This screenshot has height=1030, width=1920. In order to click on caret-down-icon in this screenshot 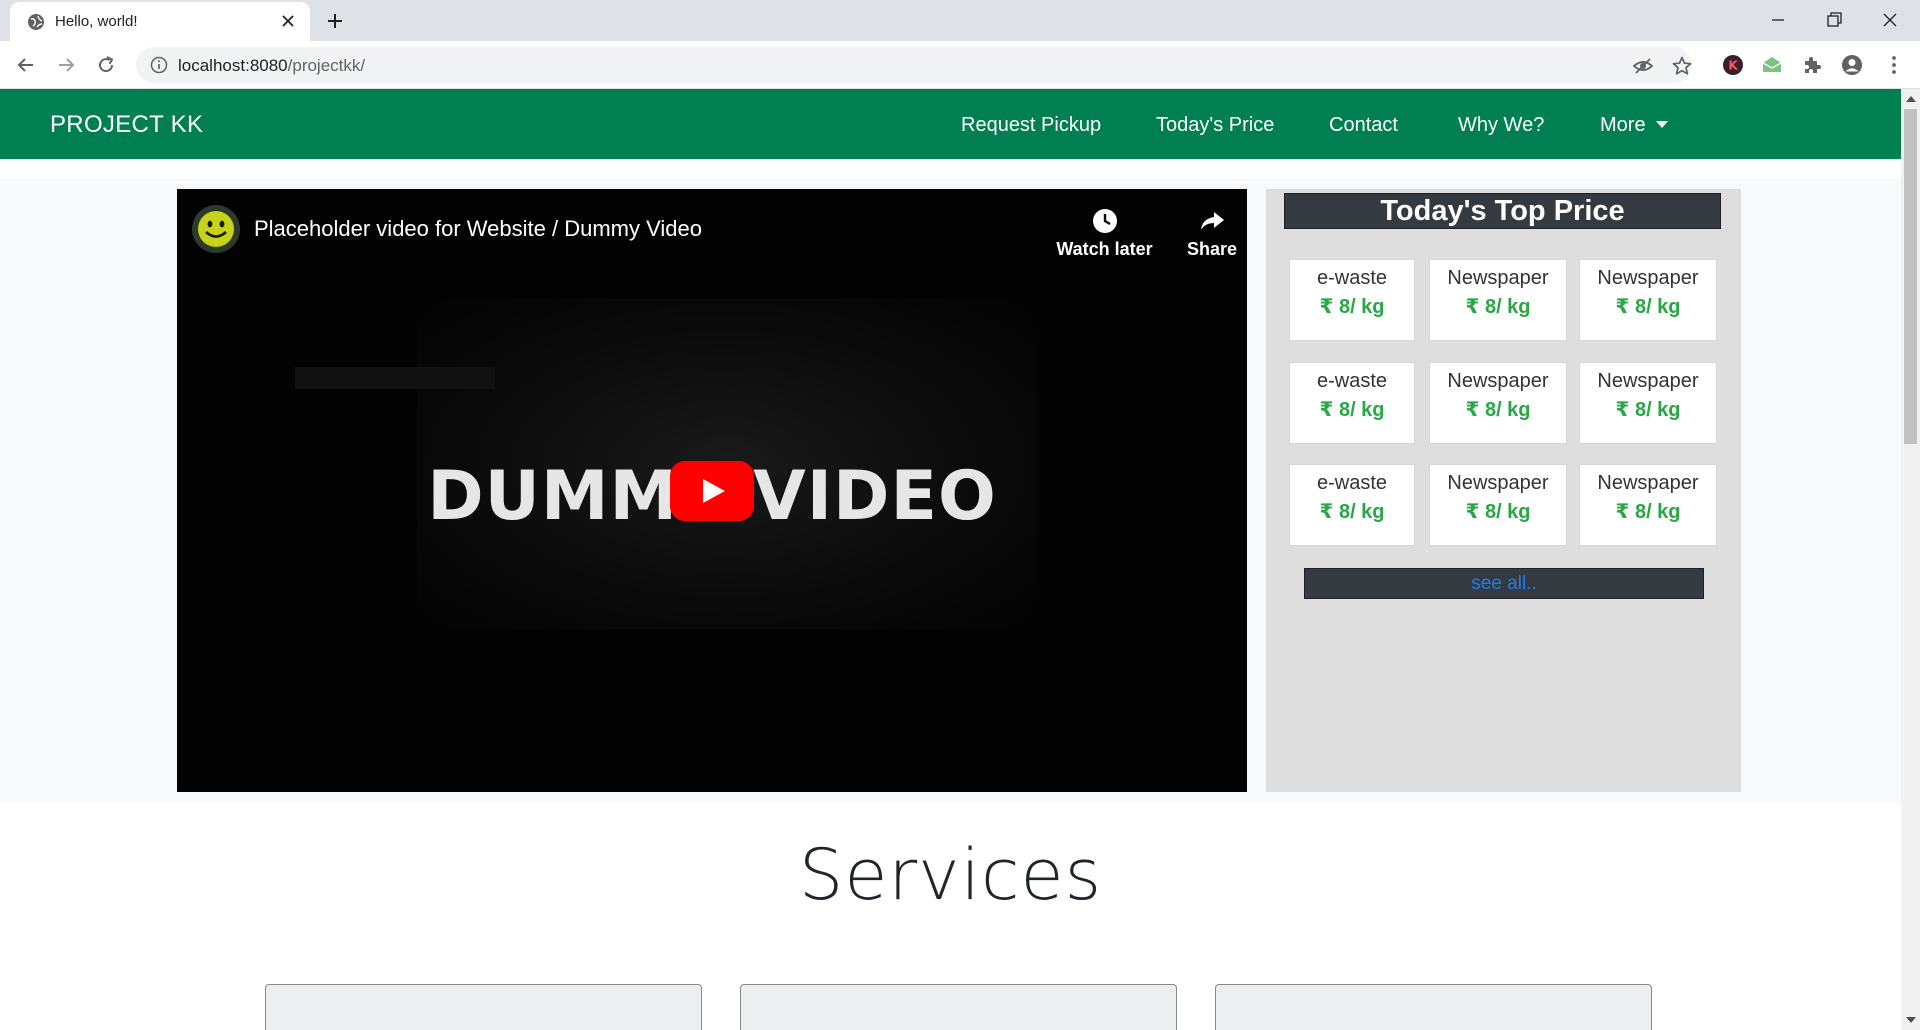, I will do `click(1661, 124)`.